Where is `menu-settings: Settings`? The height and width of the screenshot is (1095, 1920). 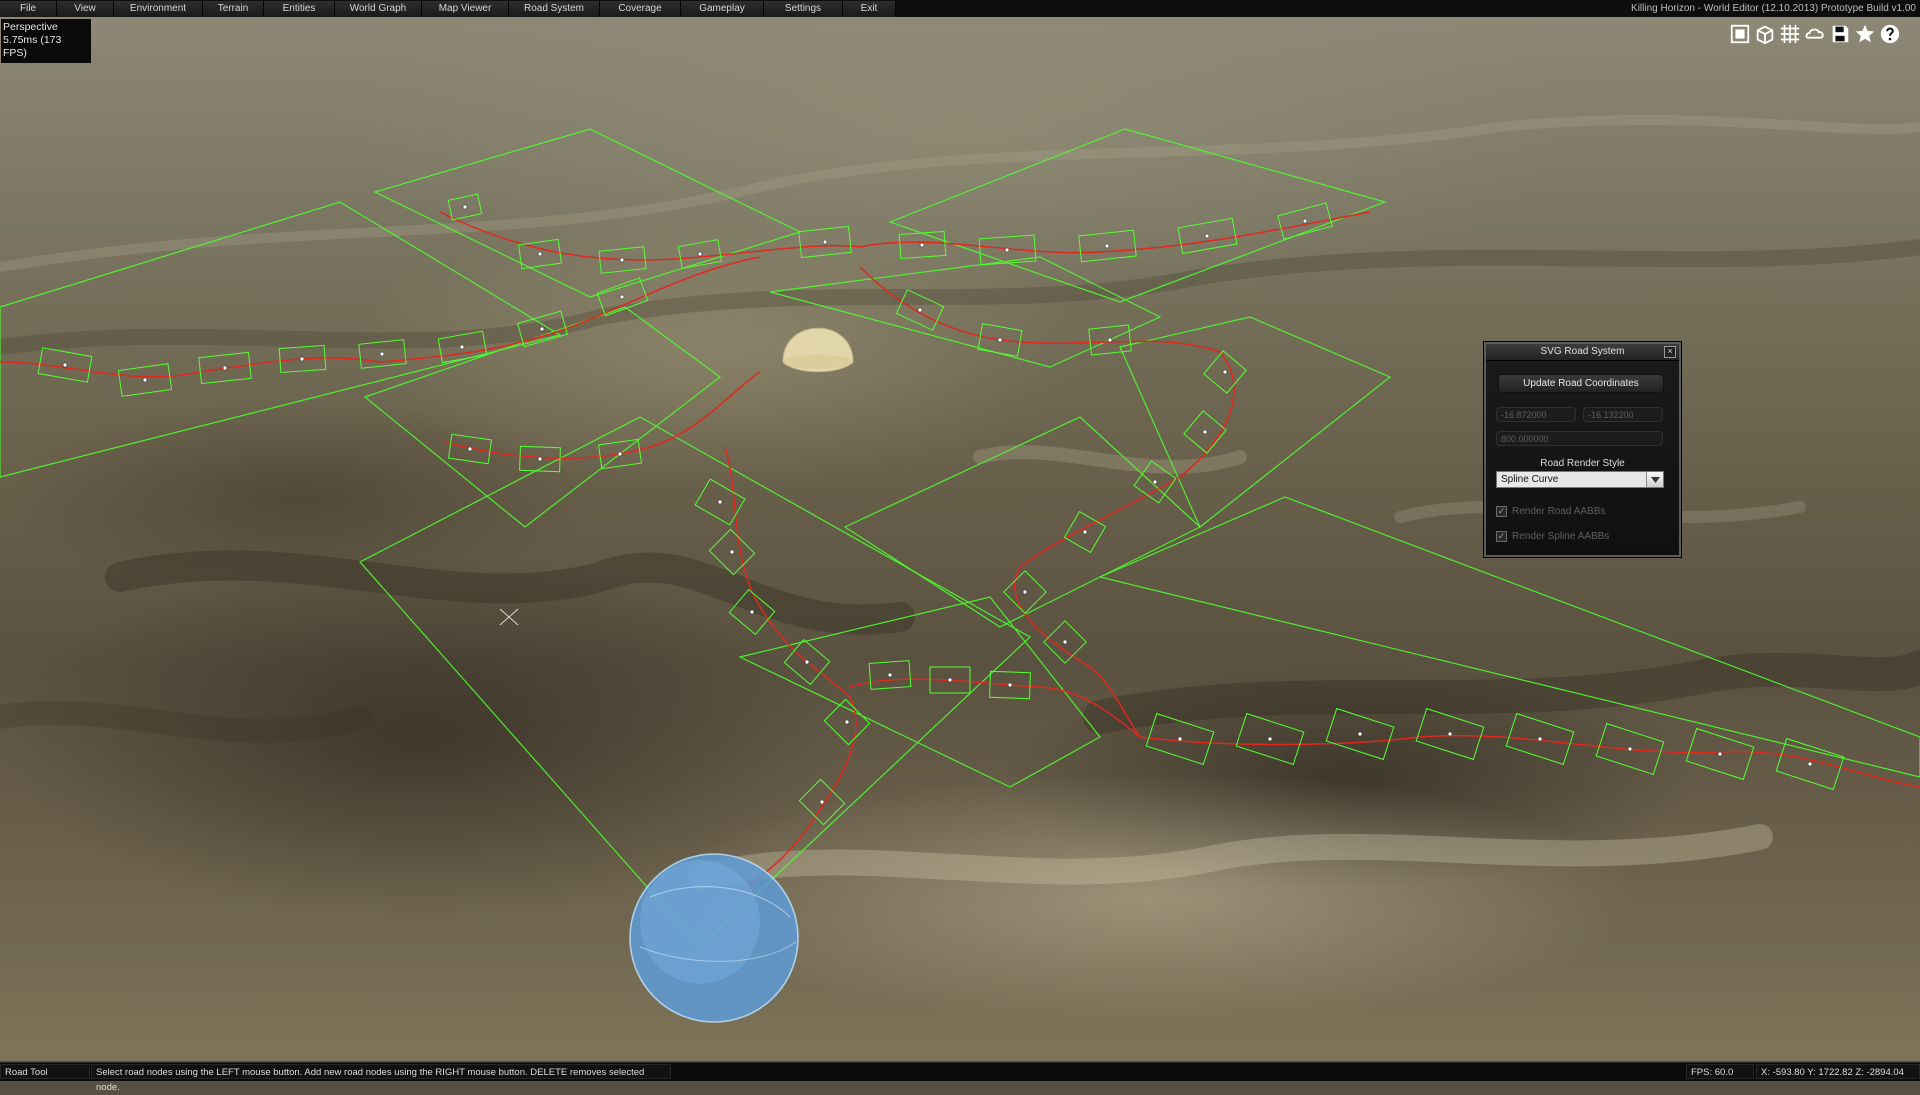
menu-settings: Settings is located at coordinates (803, 8).